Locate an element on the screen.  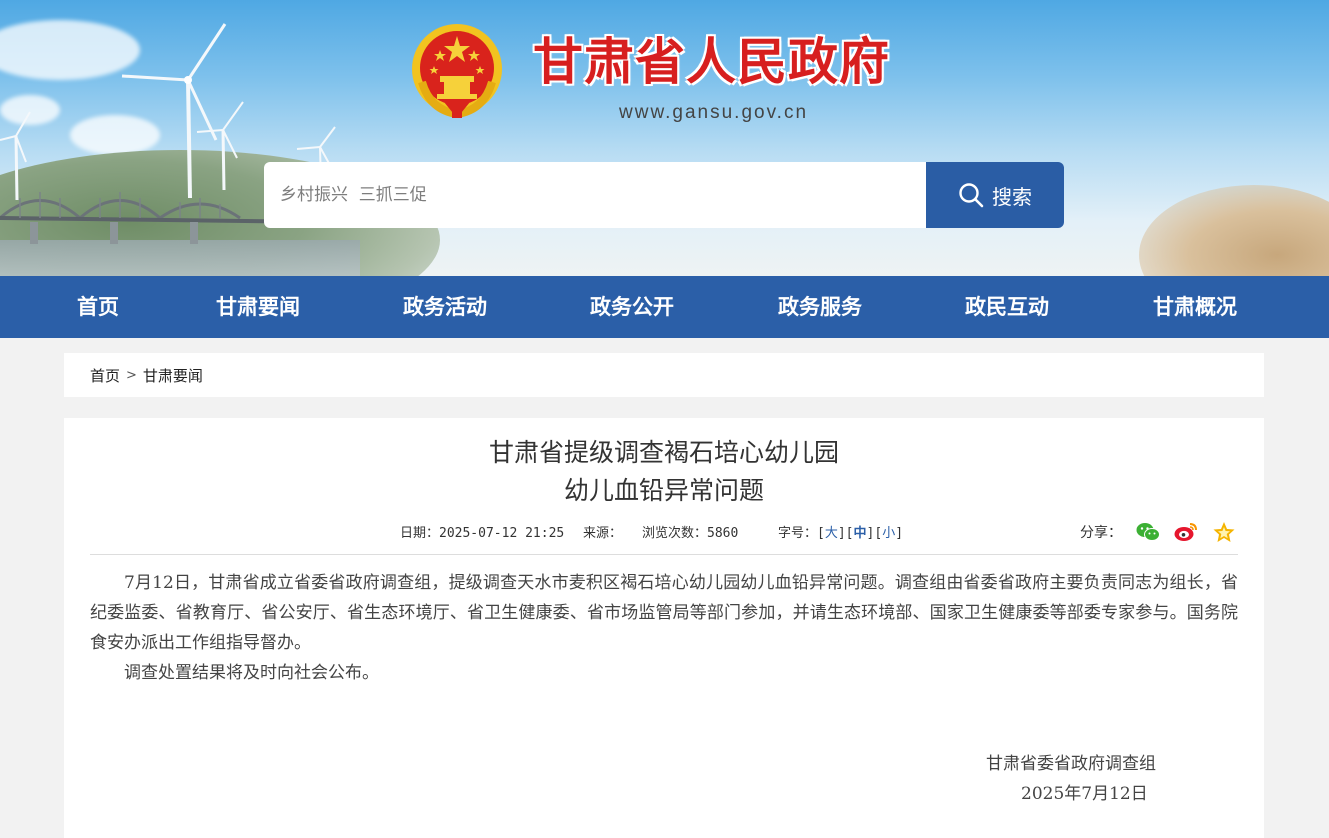
search-icon is located at coordinates (971, 195).